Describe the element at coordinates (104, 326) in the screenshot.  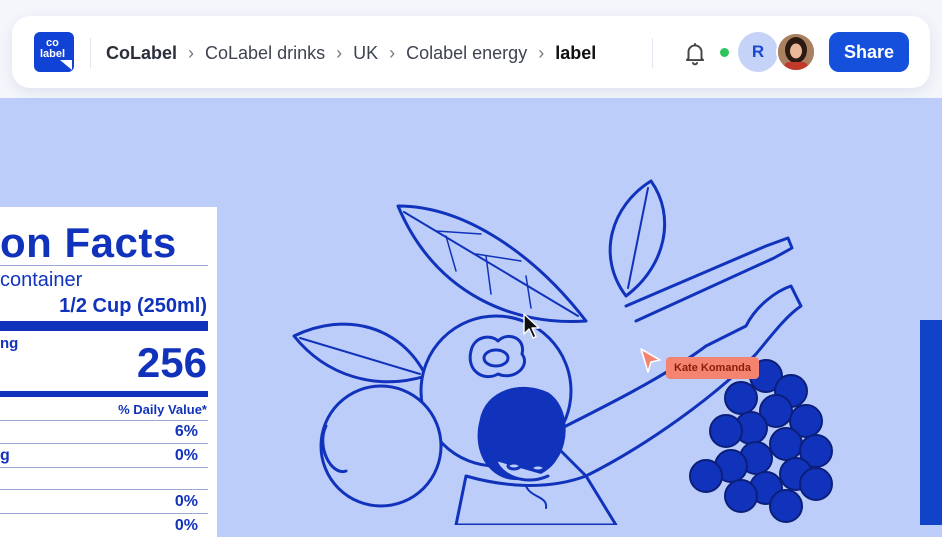
I see `thick-rule` at that location.